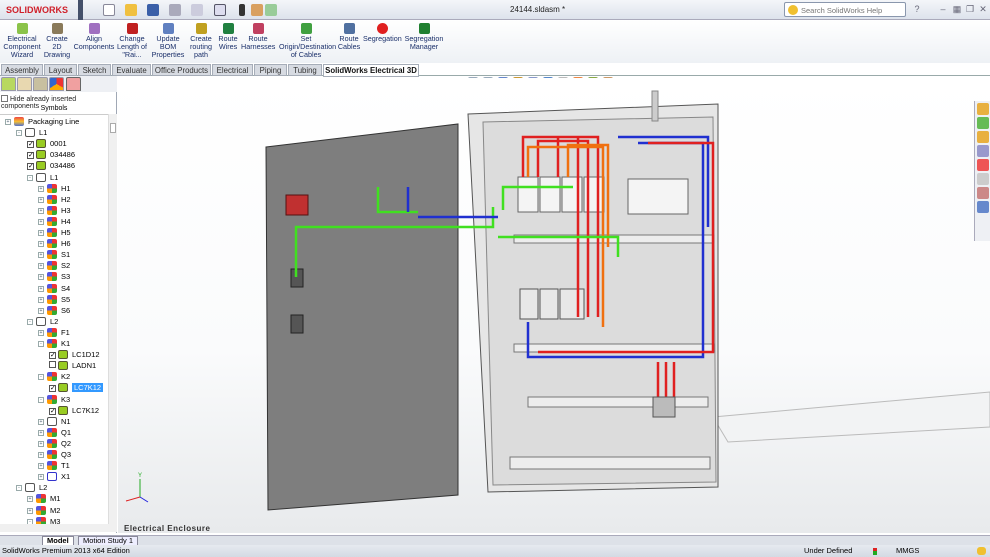 Image resolution: width=990 pixels, height=557 pixels. I want to click on tree-node: + S6, so click(54, 310).